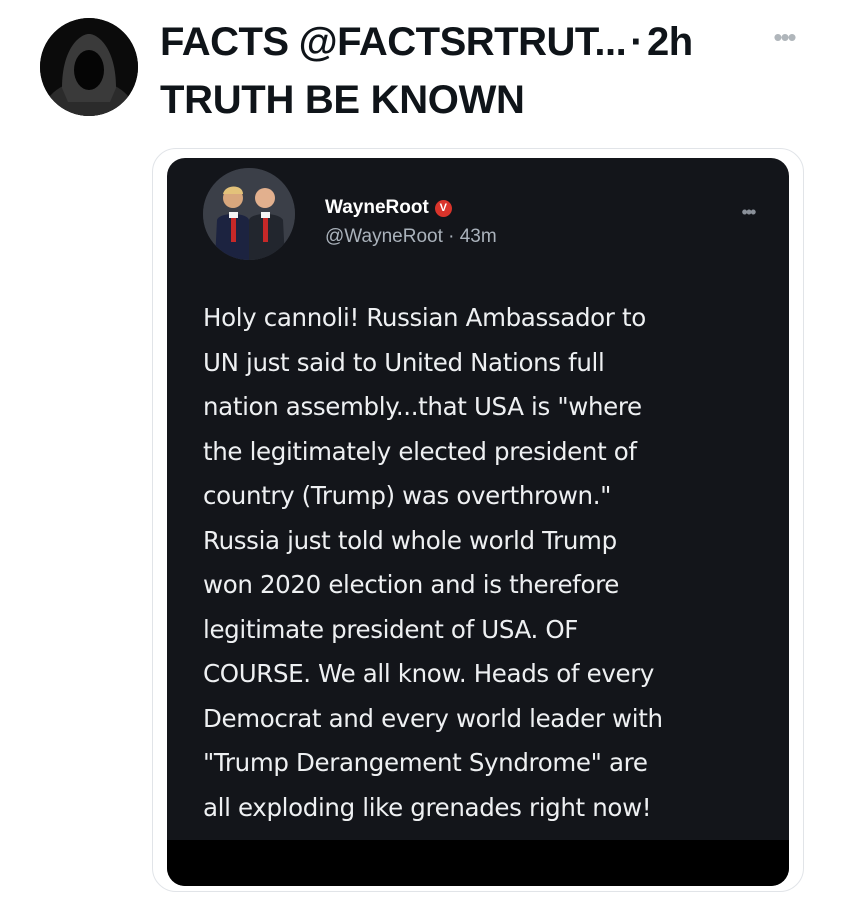 The height and width of the screenshot is (901, 843). I want to click on author-avatar, so click(89, 67).